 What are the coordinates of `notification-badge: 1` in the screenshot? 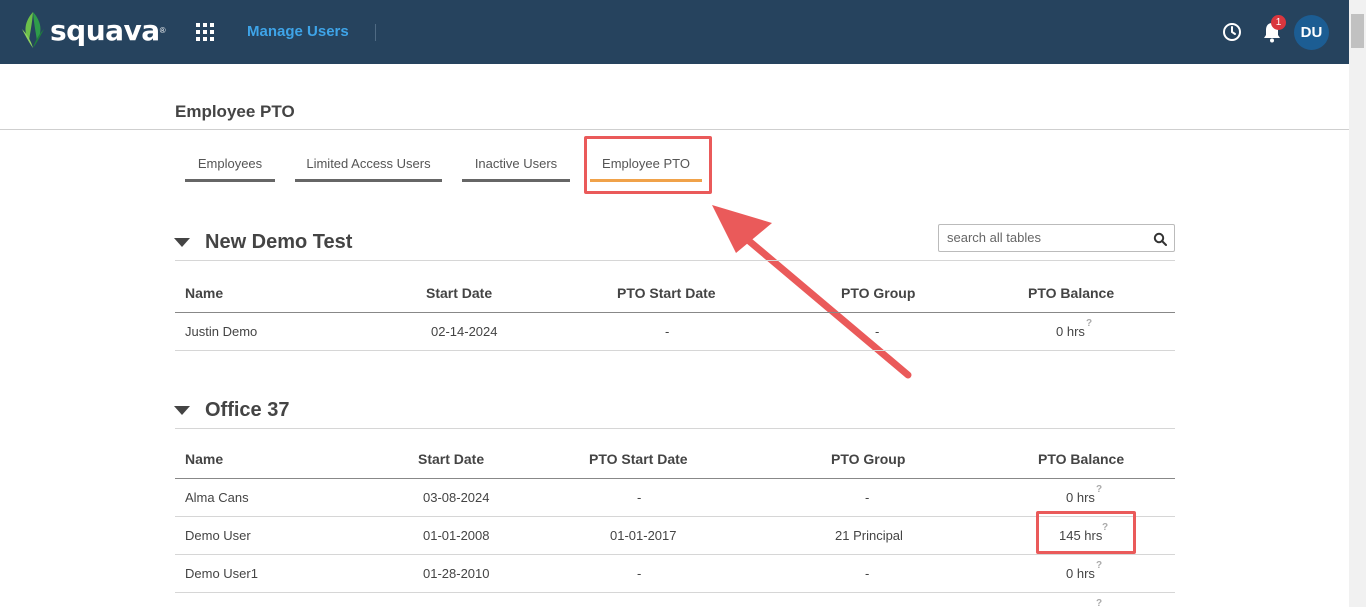 It's located at (1278, 22).